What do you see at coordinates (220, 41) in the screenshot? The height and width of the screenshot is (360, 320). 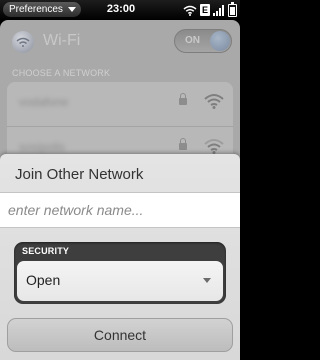 I see `toggle-knob` at bounding box center [220, 41].